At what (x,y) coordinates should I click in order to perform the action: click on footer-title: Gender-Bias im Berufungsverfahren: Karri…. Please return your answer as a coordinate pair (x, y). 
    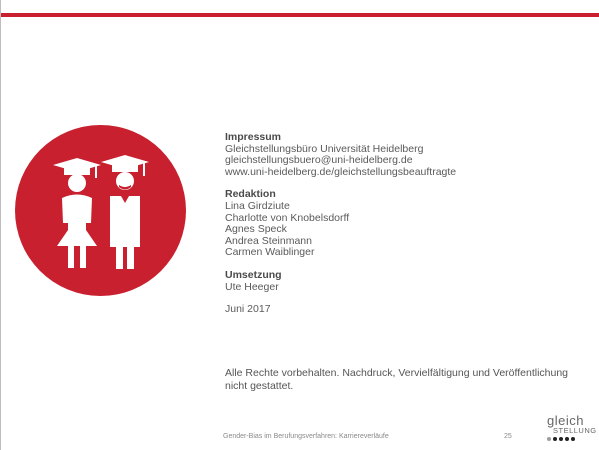
    Looking at the image, I should click on (306, 436).